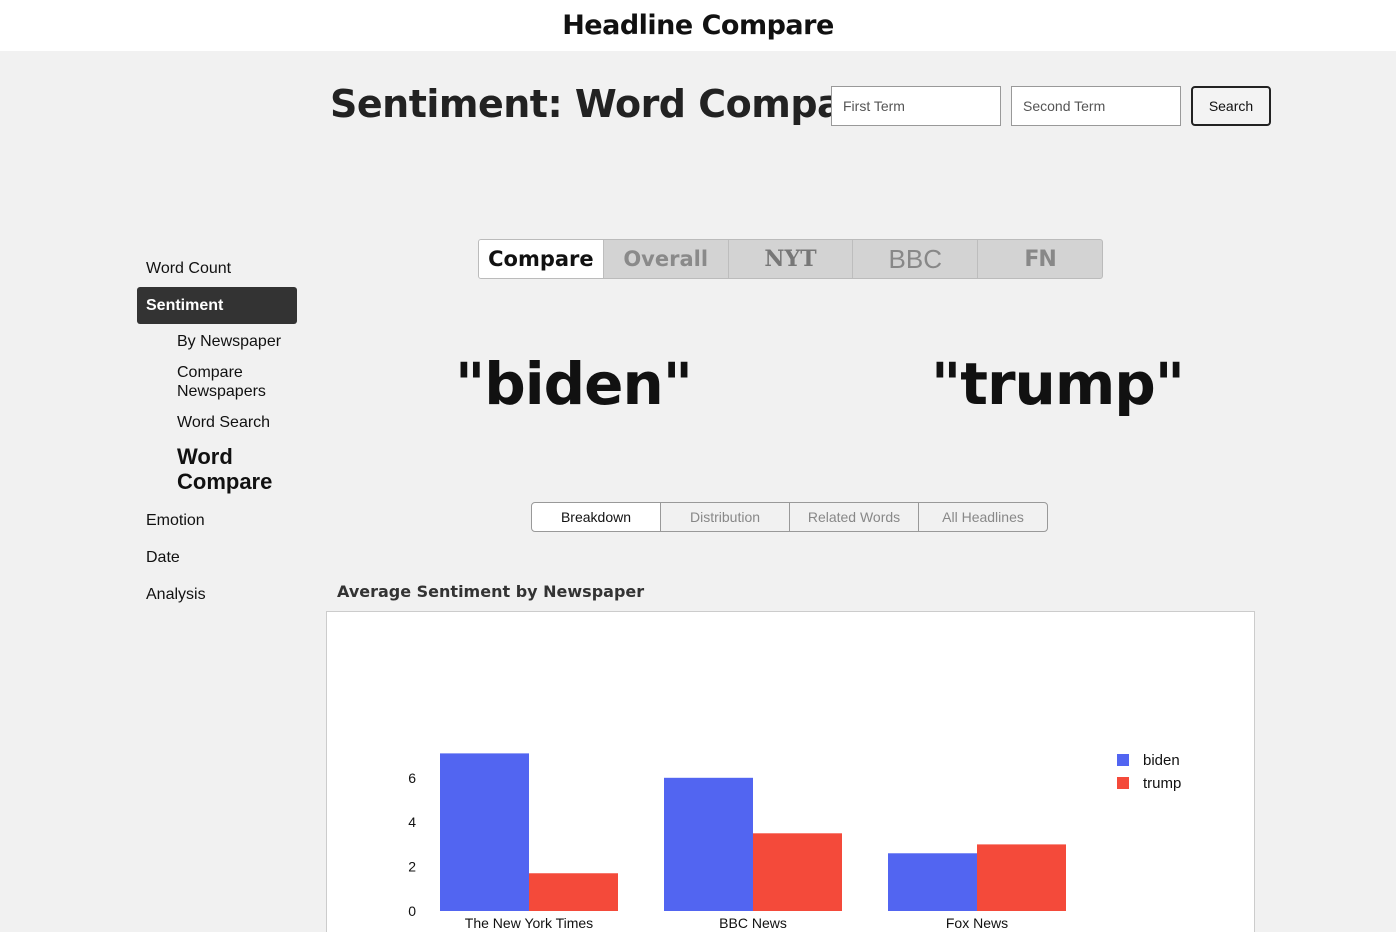 This screenshot has width=1396, height=932. I want to click on legend-label: biden, so click(1161, 760).